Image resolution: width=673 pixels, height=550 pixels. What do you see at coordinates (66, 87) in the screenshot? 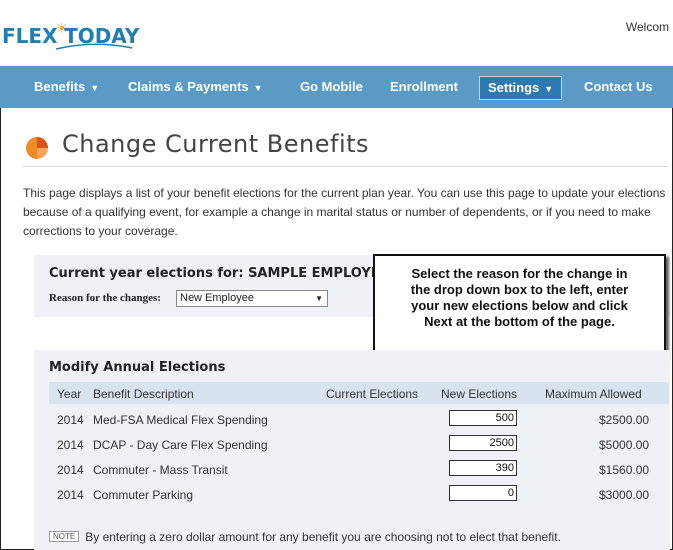
I see `nav-benefits: Benefits ▼` at bounding box center [66, 87].